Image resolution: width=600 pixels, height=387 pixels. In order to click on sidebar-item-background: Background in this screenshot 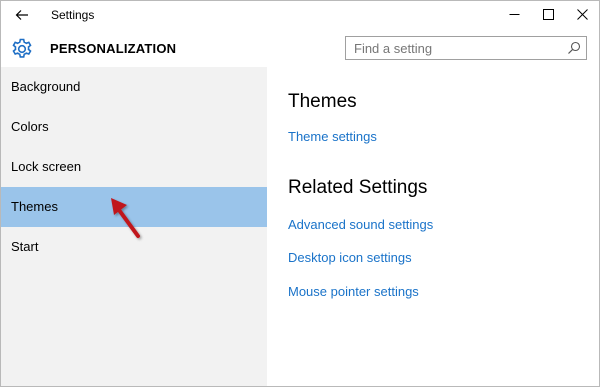, I will do `click(134, 87)`.